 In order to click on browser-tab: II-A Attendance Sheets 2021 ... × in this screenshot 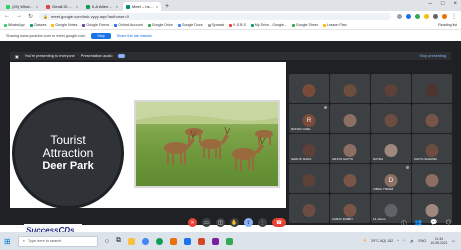, I will do `click(102, 6)`.